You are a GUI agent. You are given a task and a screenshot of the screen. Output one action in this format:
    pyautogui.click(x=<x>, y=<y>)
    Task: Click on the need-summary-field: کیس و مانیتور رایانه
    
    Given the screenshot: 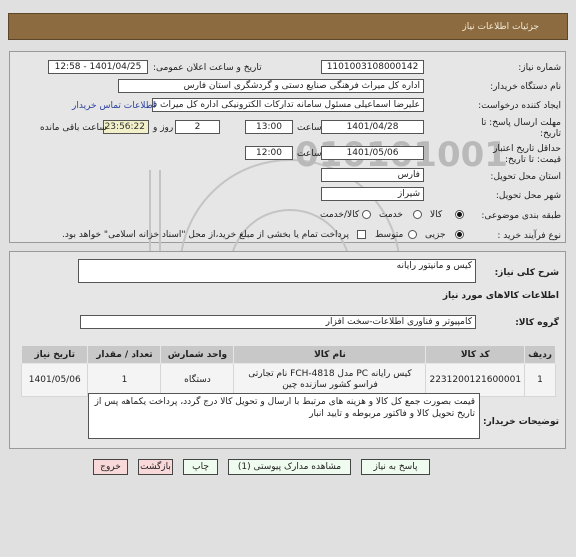 What is the action you would take?
    pyautogui.click(x=277, y=271)
    